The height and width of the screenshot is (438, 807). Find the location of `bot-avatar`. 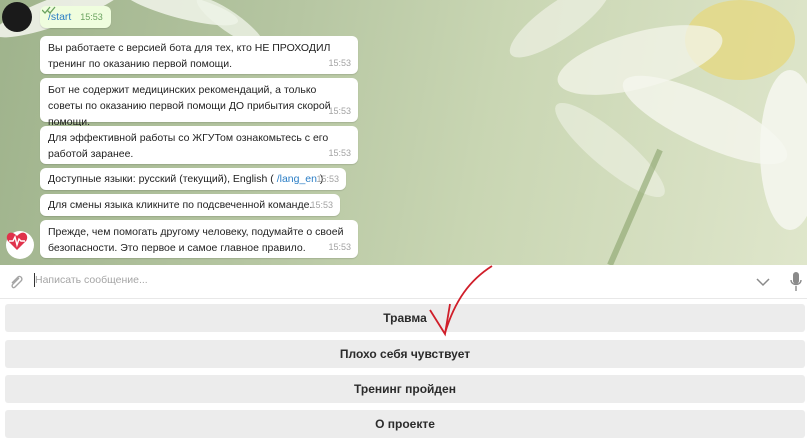

bot-avatar is located at coordinates (20, 245).